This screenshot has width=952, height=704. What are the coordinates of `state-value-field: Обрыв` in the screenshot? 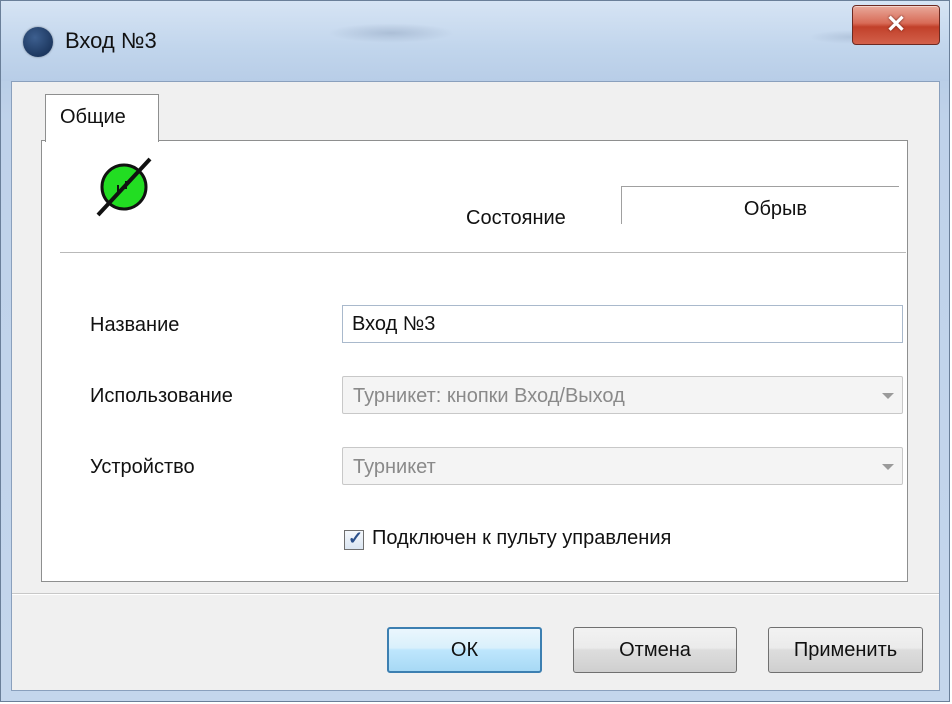 It's located at (760, 205).